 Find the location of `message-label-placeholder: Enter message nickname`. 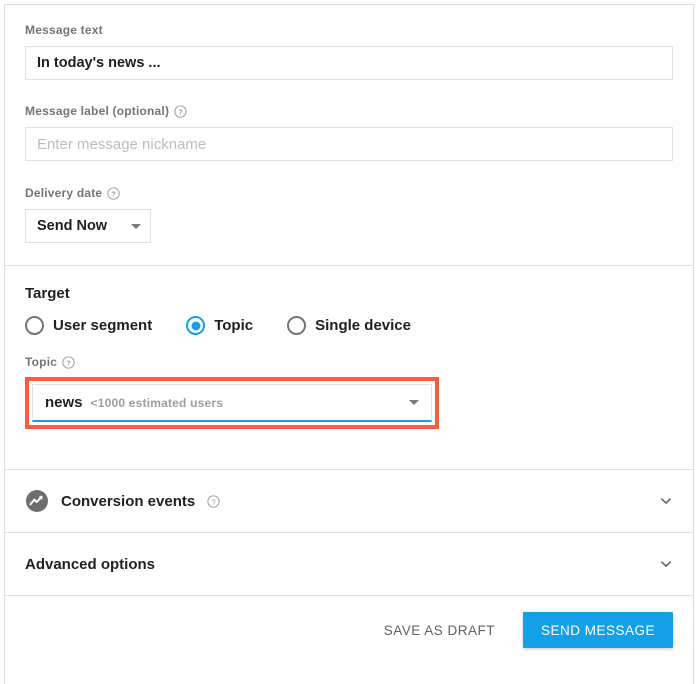

message-label-placeholder: Enter message nickname is located at coordinates (122, 144).